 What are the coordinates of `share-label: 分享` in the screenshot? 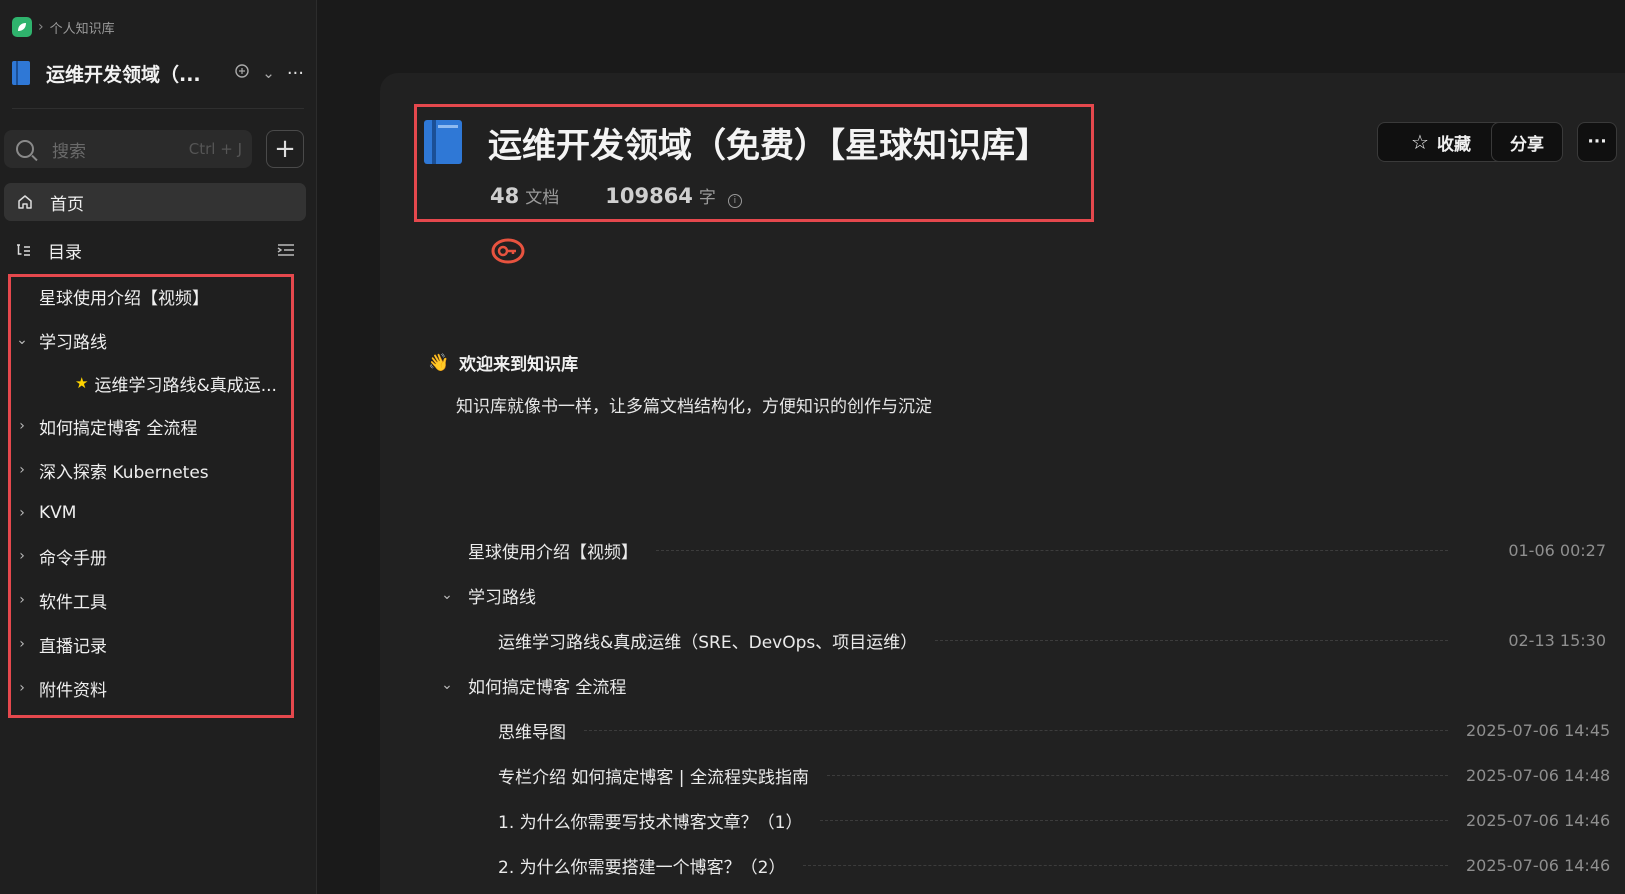 It's located at (1527, 144).